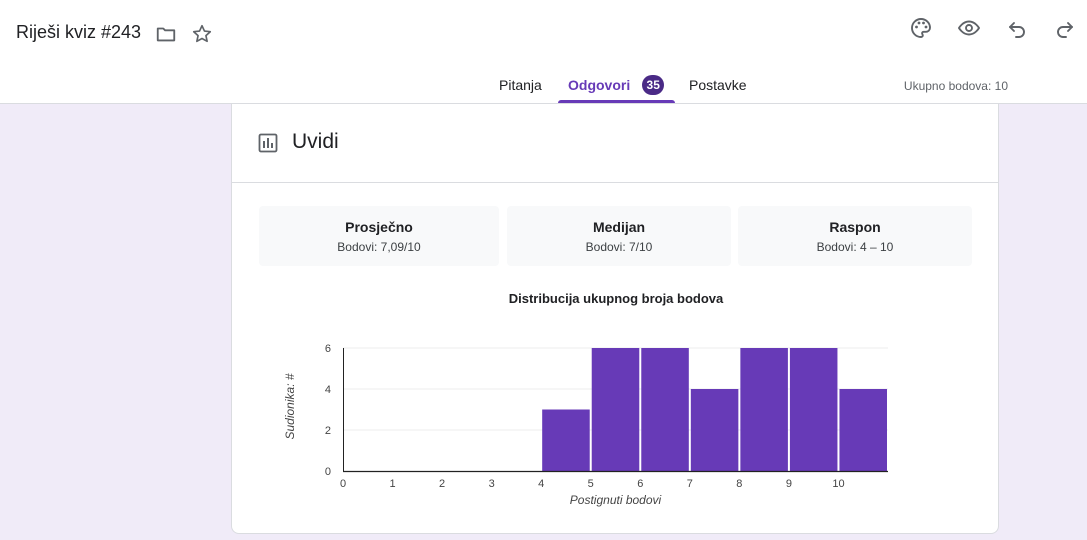 The width and height of the screenshot is (1087, 540). Describe the element at coordinates (328, 431) in the screenshot. I see `y-tick-label: 2` at that location.